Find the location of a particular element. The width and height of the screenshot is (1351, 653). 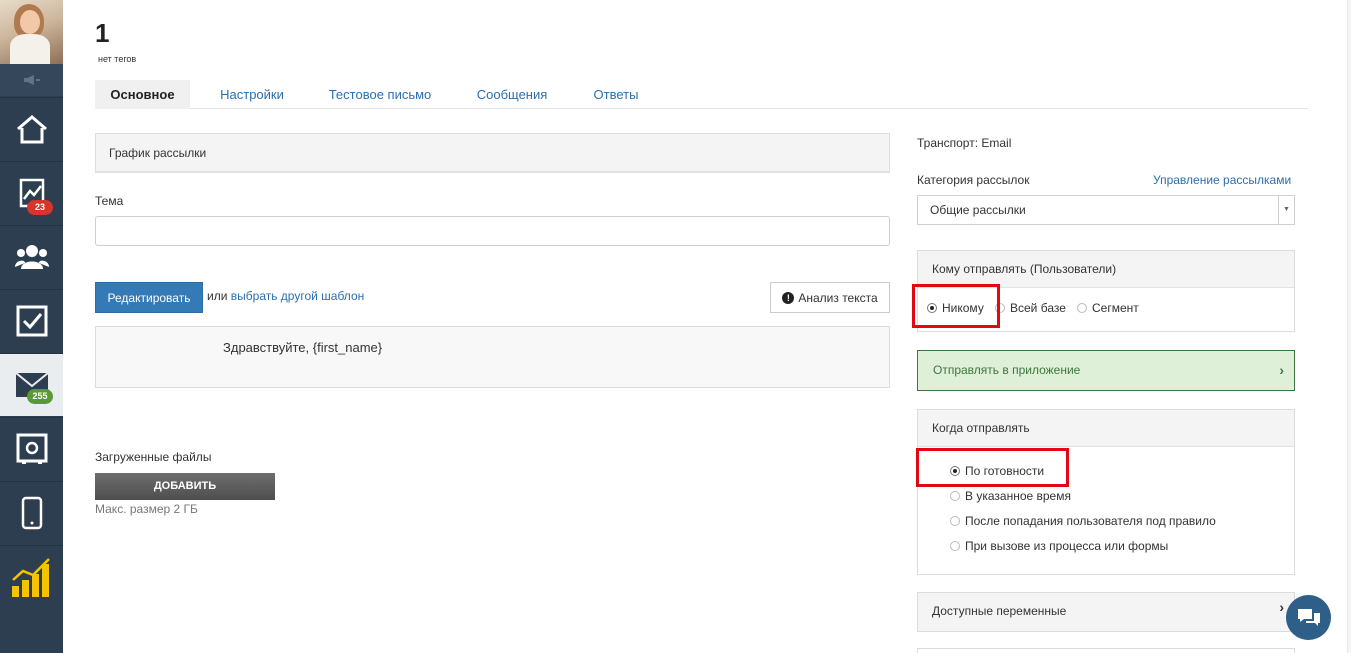

home-icon is located at coordinates (31, 129).